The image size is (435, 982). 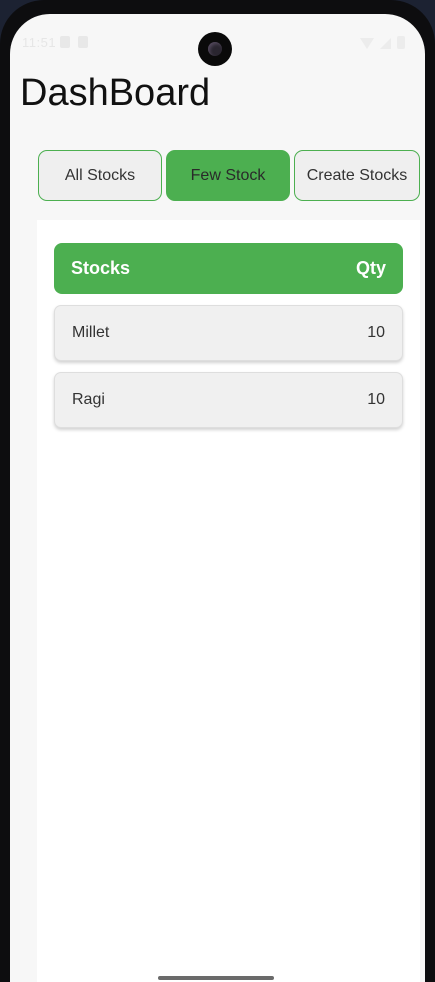 What do you see at coordinates (228, 268) in the screenshot?
I see `table-header: Stocks Qty` at bounding box center [228, 268].